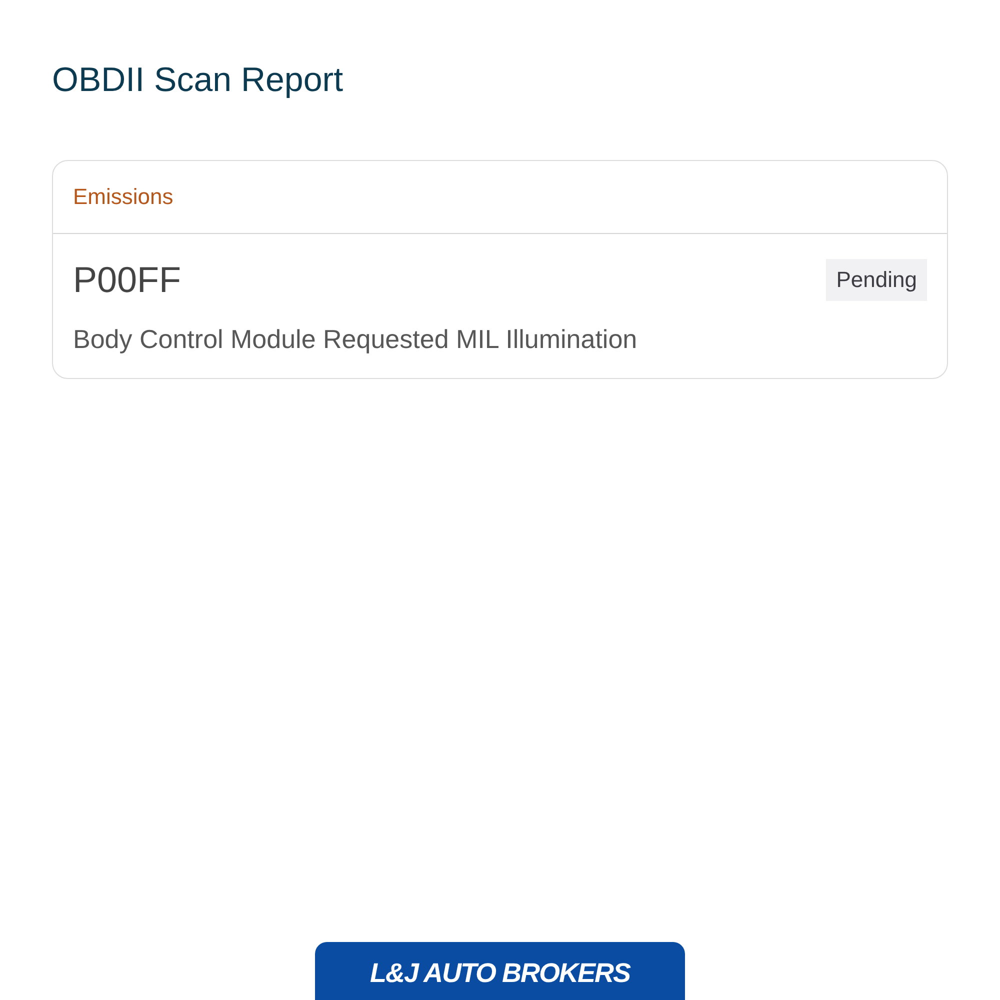 This screenshot has height=1000, width=1000. What do you see at coordinates (500, 971) in the screenshot?
I see `brand-logo: L&J AUTO BROKERS` at bounding box center [500, 971].